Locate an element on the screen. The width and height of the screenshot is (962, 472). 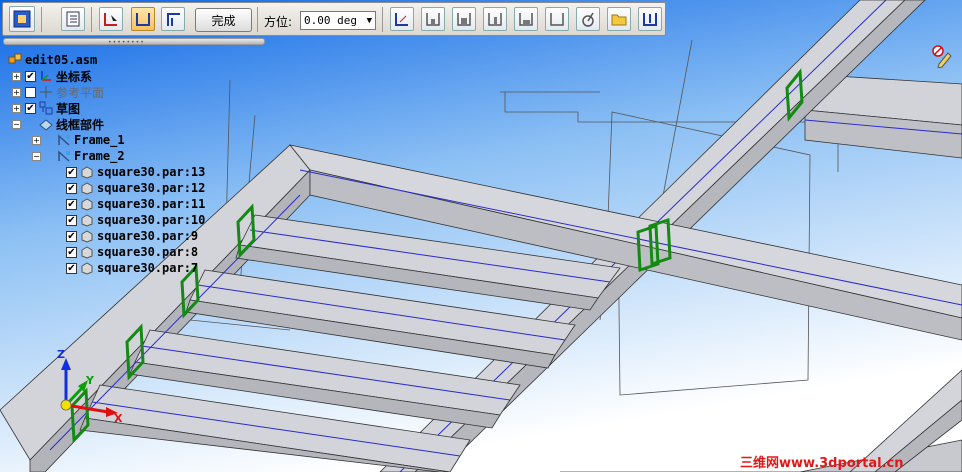
end-cap-button is located at coordinates (143, 19).